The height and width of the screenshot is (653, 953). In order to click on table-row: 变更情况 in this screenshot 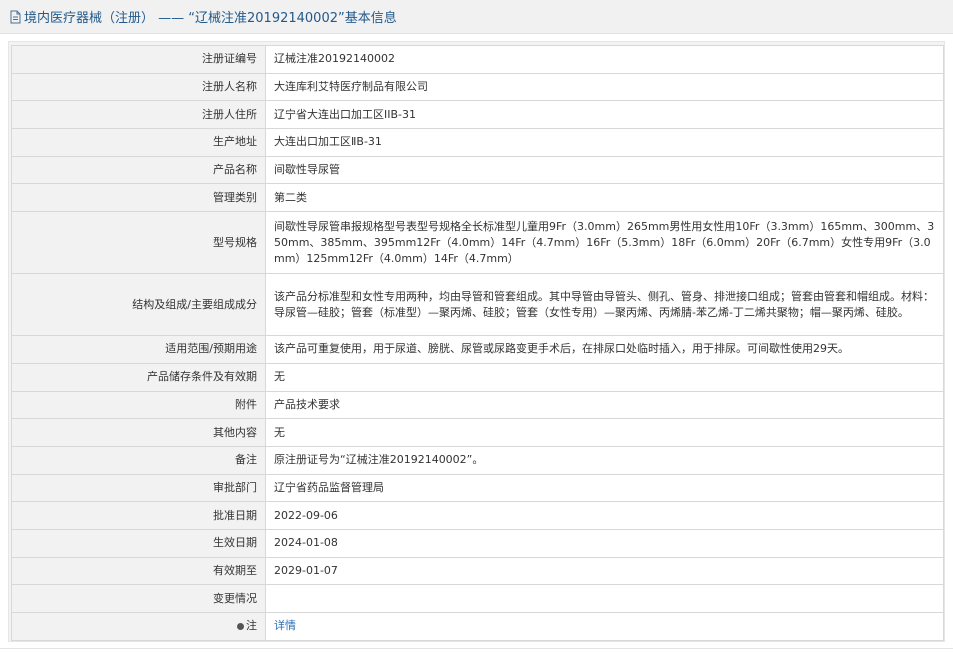, I will do `click(477, 598)`.